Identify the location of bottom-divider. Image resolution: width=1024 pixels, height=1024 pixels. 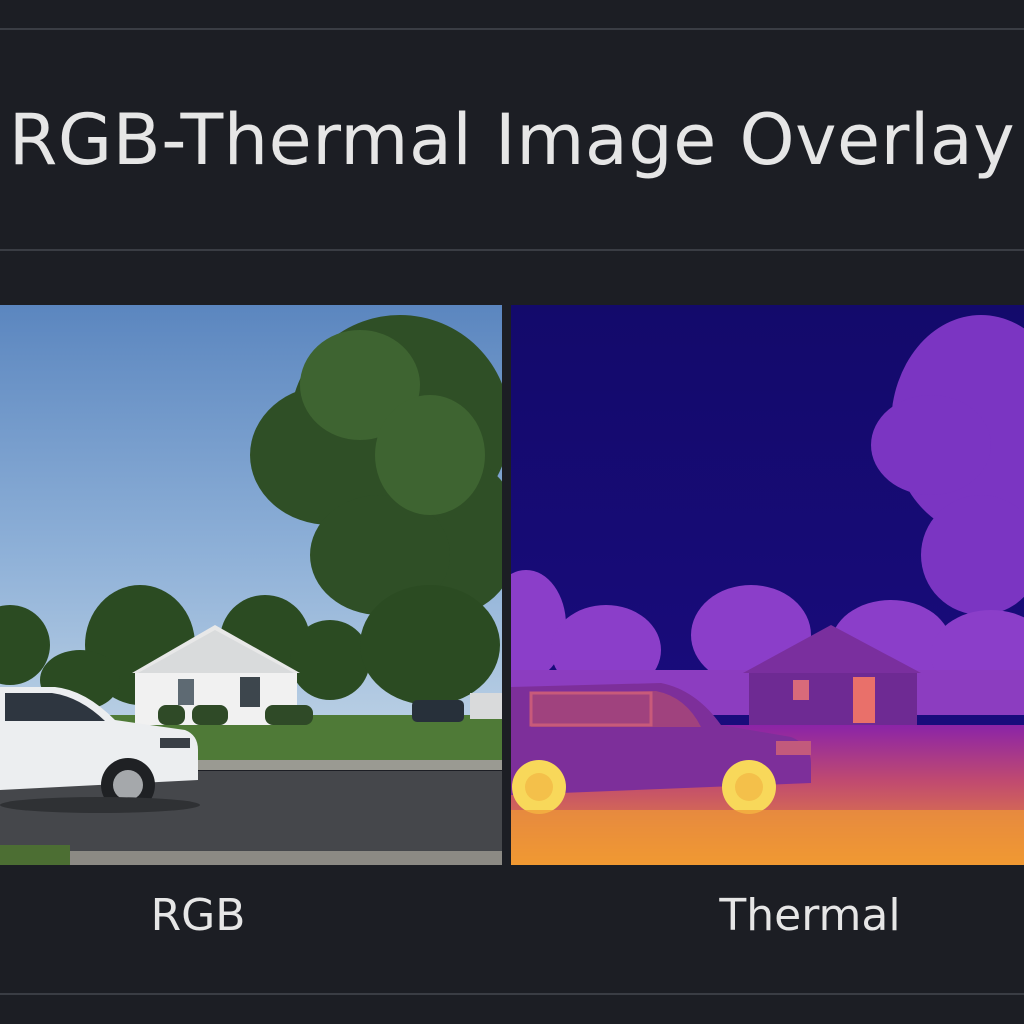
(512, 994).